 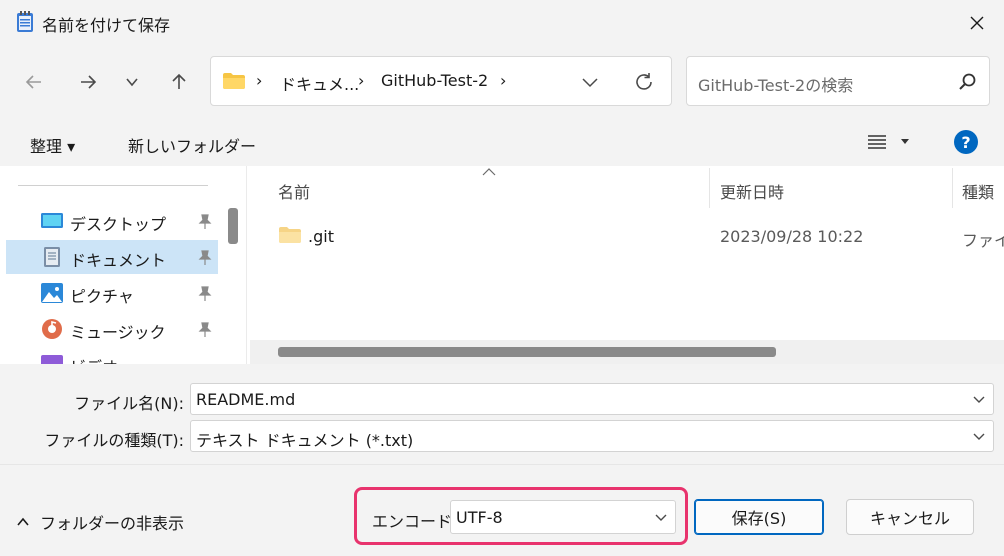 I want to click on arrow-left-icon, so click(x=33, y=82).